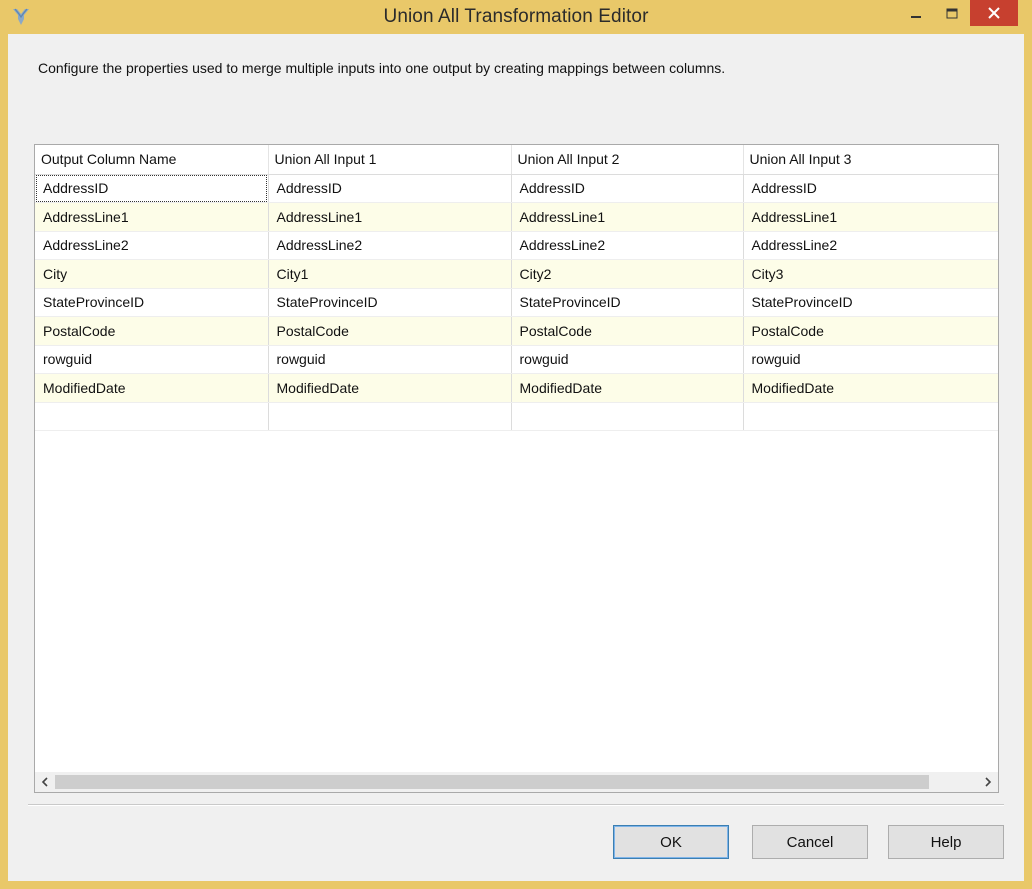 The height and width of the screenshot is (889, 1032). Describe the element at coordinates (946, 842) in the screenshot. I see `help-button: Help` at that location.